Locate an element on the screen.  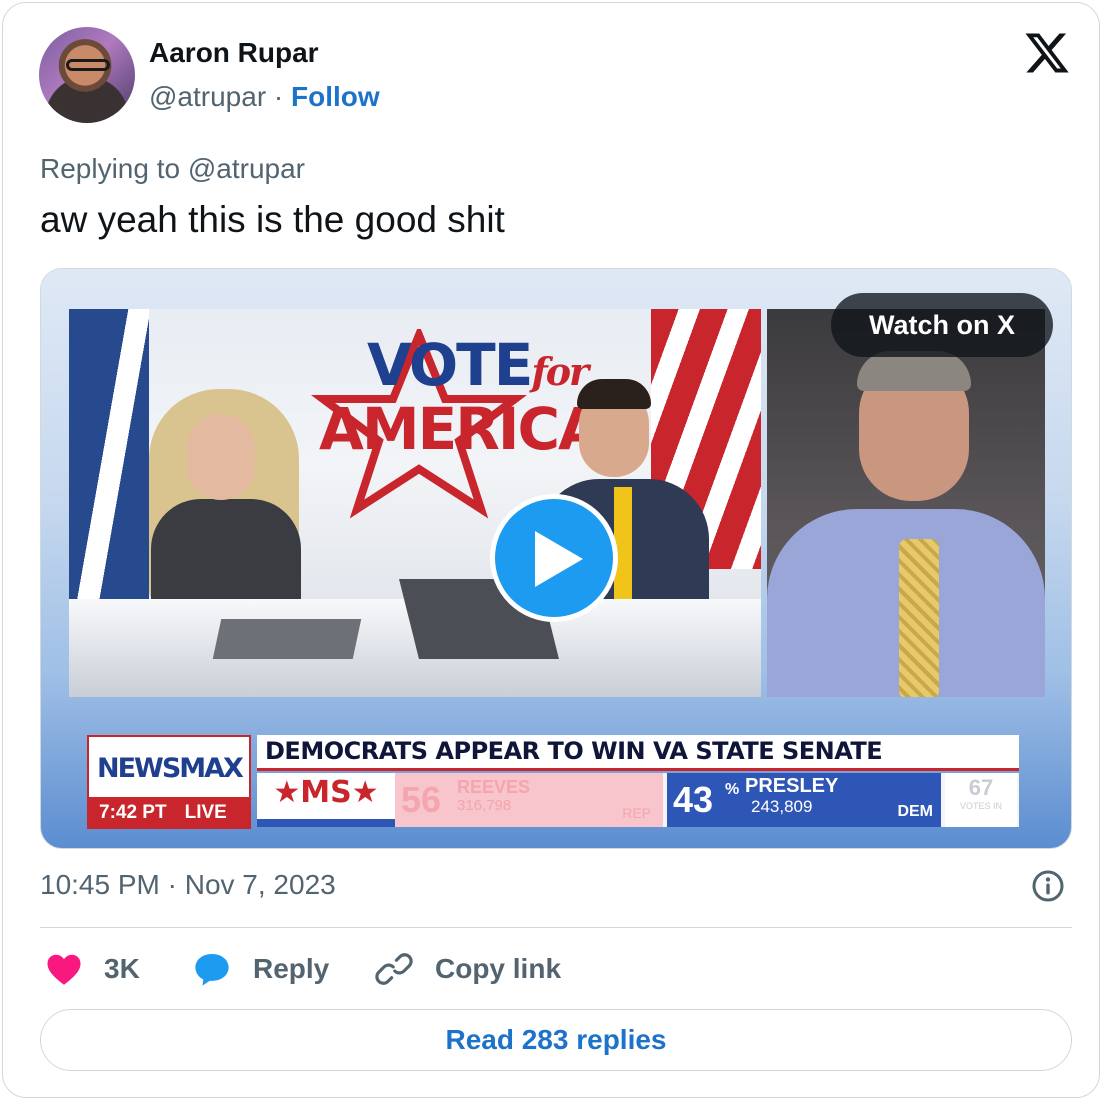
watch-on-x-button: Watch on X is located at coordinates (942, 325).